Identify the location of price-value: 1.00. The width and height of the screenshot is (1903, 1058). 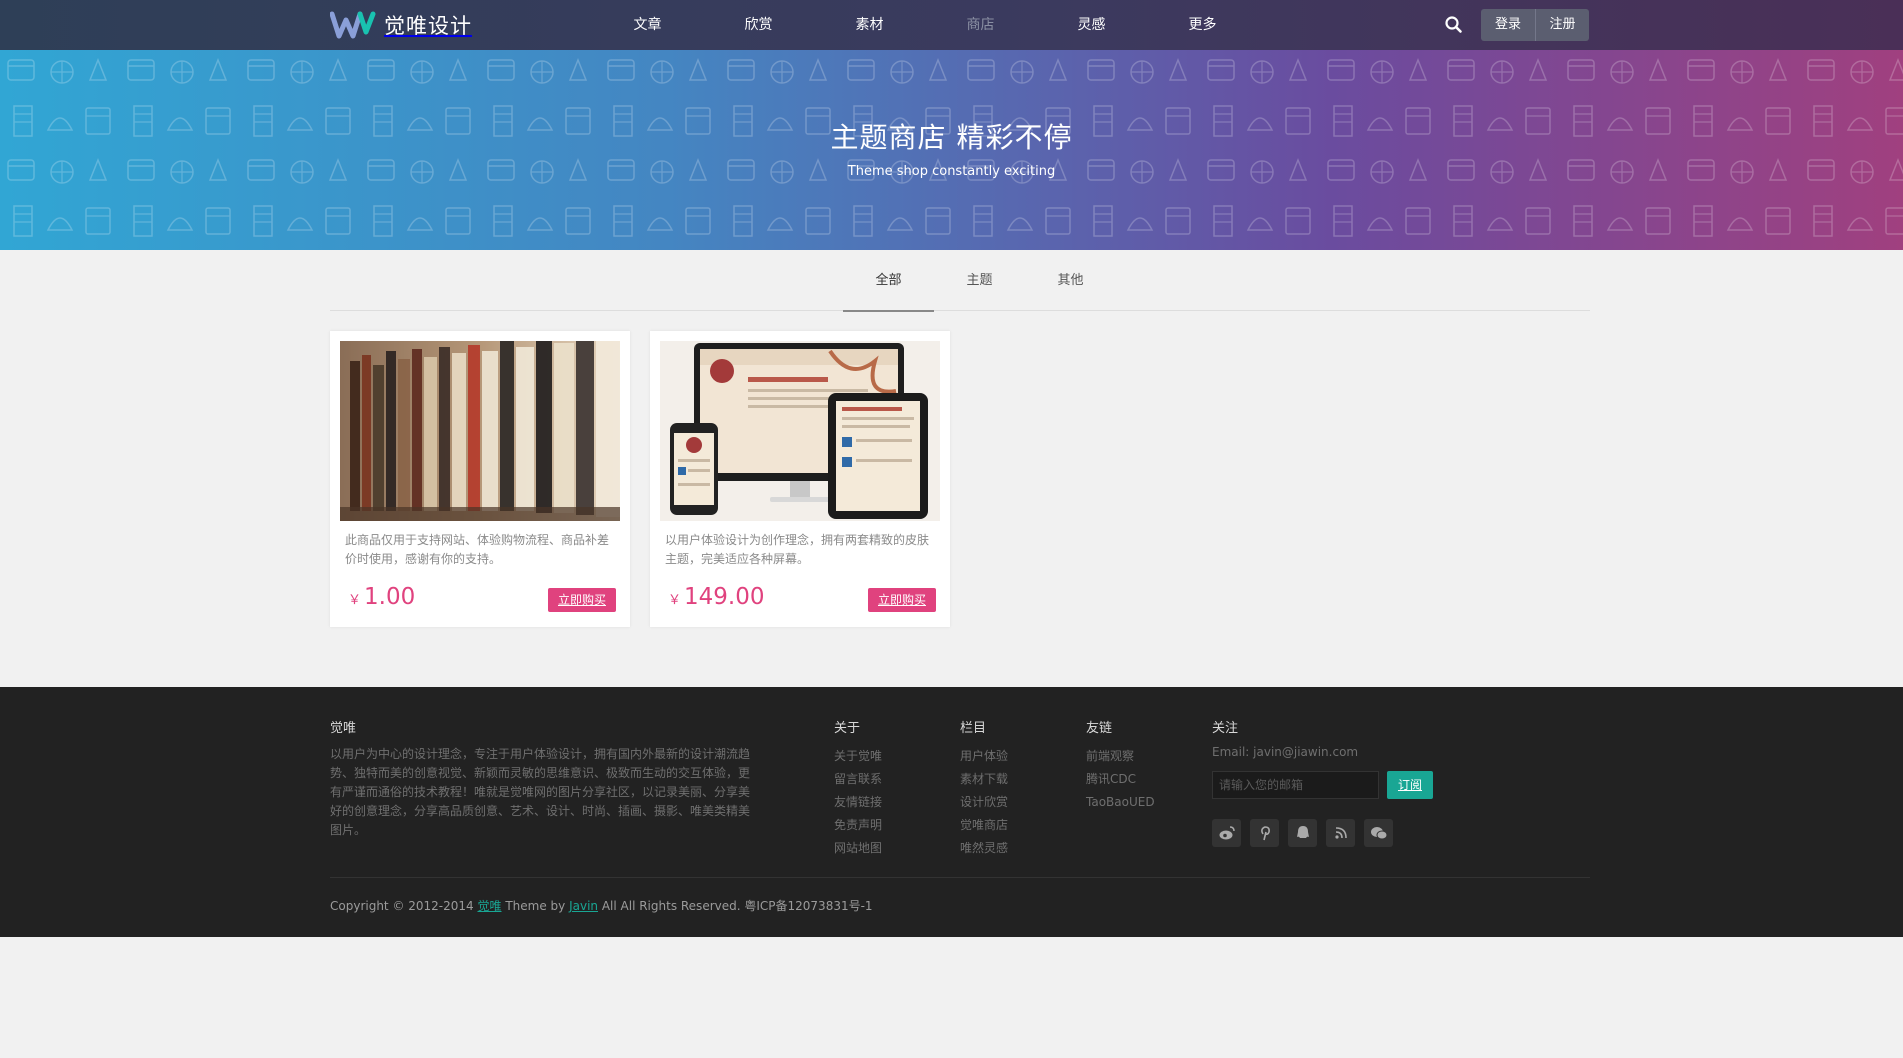
(390, 597).